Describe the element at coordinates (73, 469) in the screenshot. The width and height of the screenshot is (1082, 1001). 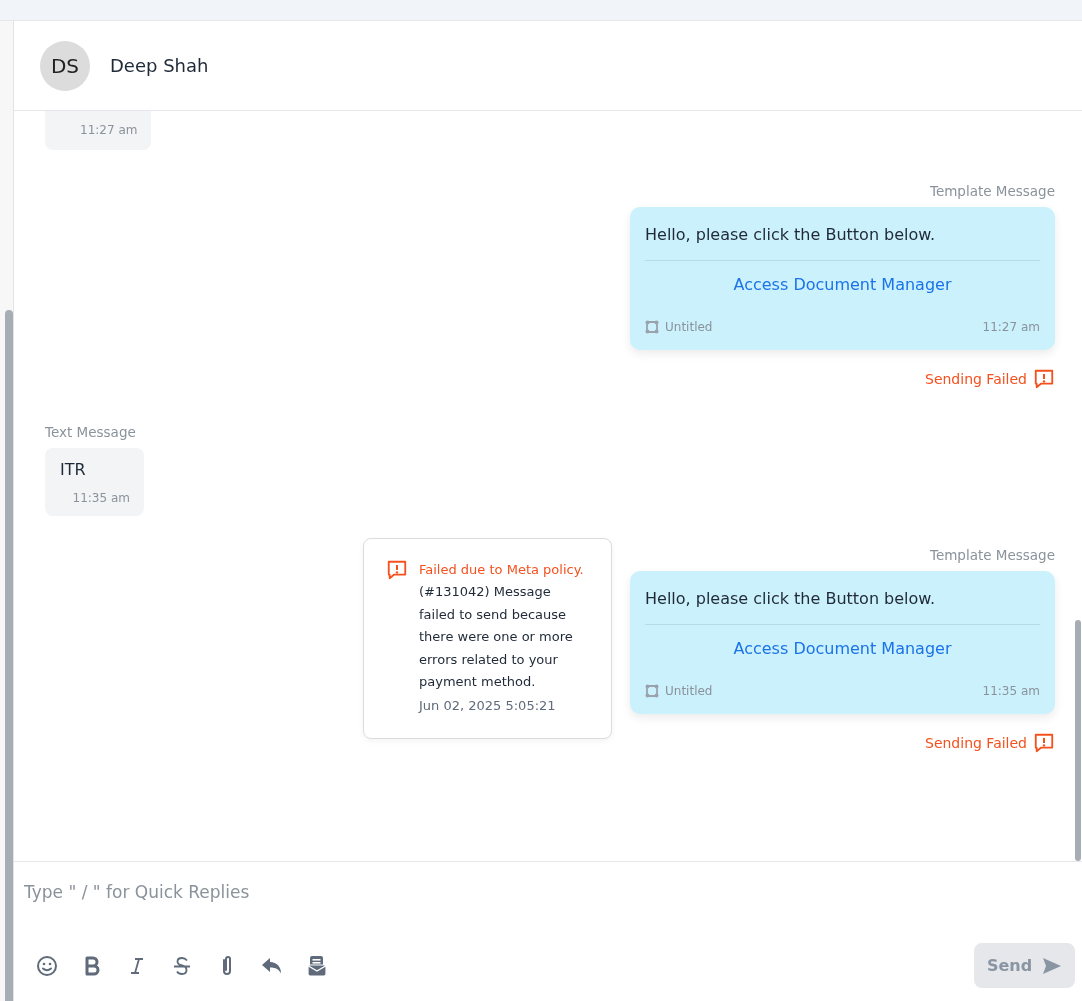
I see `message-text: ITR` at that location.